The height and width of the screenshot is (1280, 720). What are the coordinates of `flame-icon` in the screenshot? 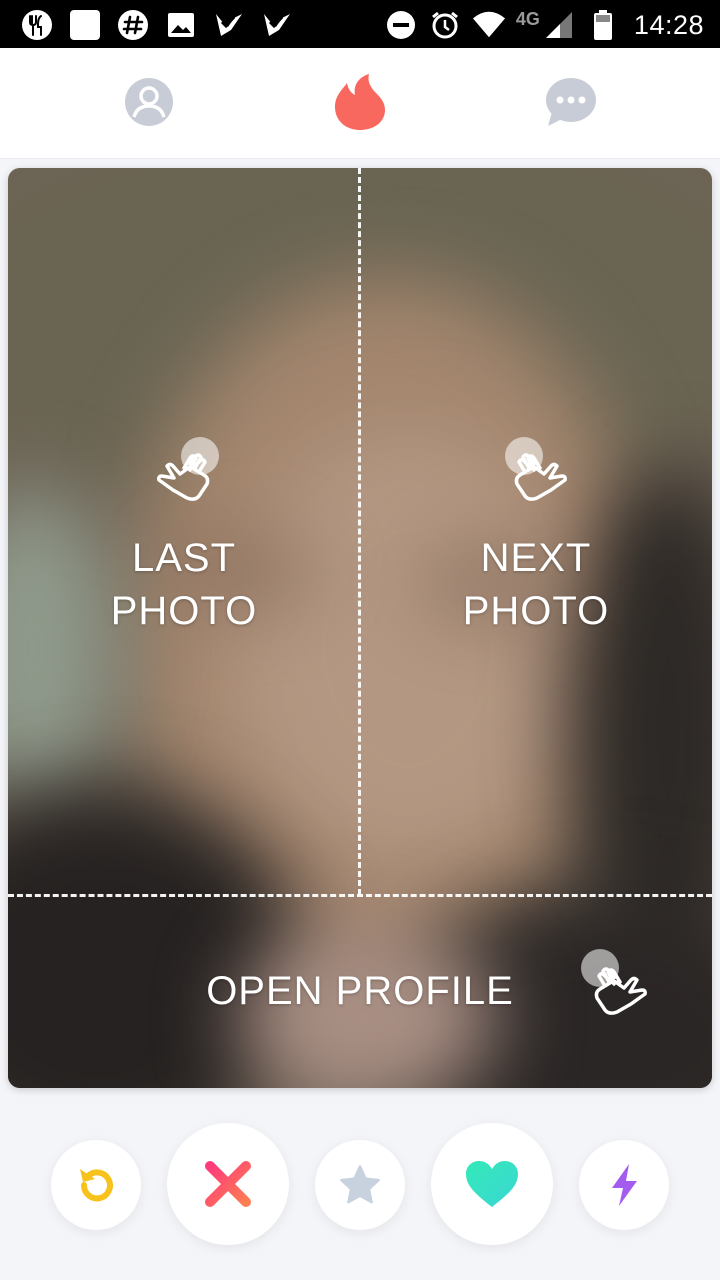 It's located at (360, 102).